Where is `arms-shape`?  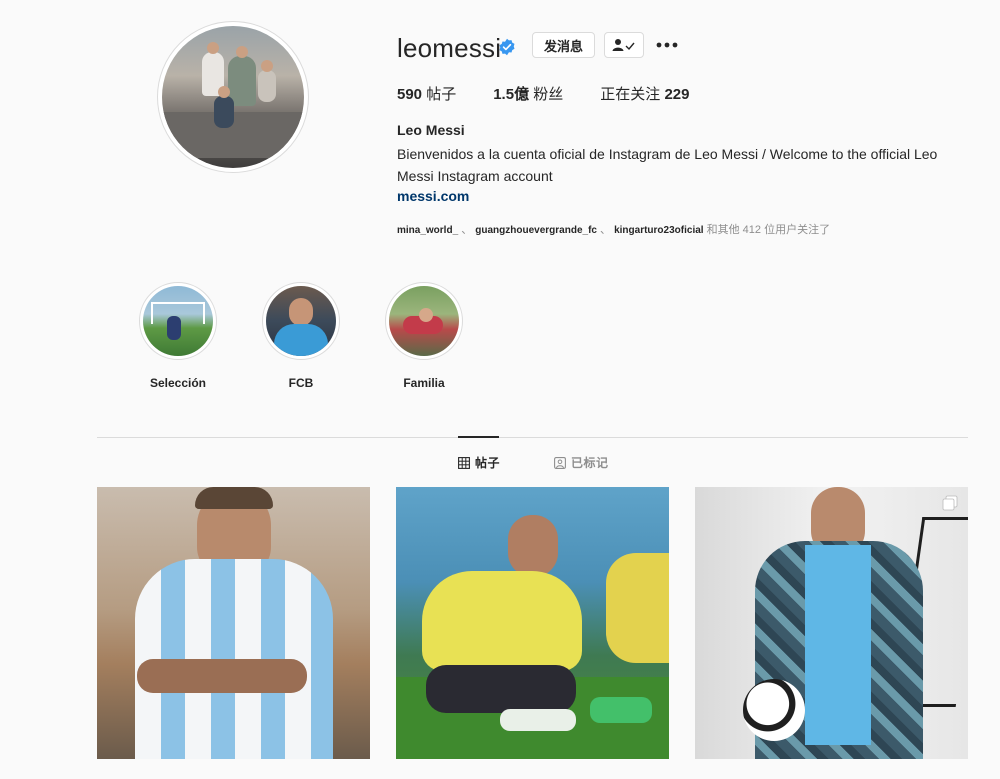
arms-shape is located at coordinates (222, 676).